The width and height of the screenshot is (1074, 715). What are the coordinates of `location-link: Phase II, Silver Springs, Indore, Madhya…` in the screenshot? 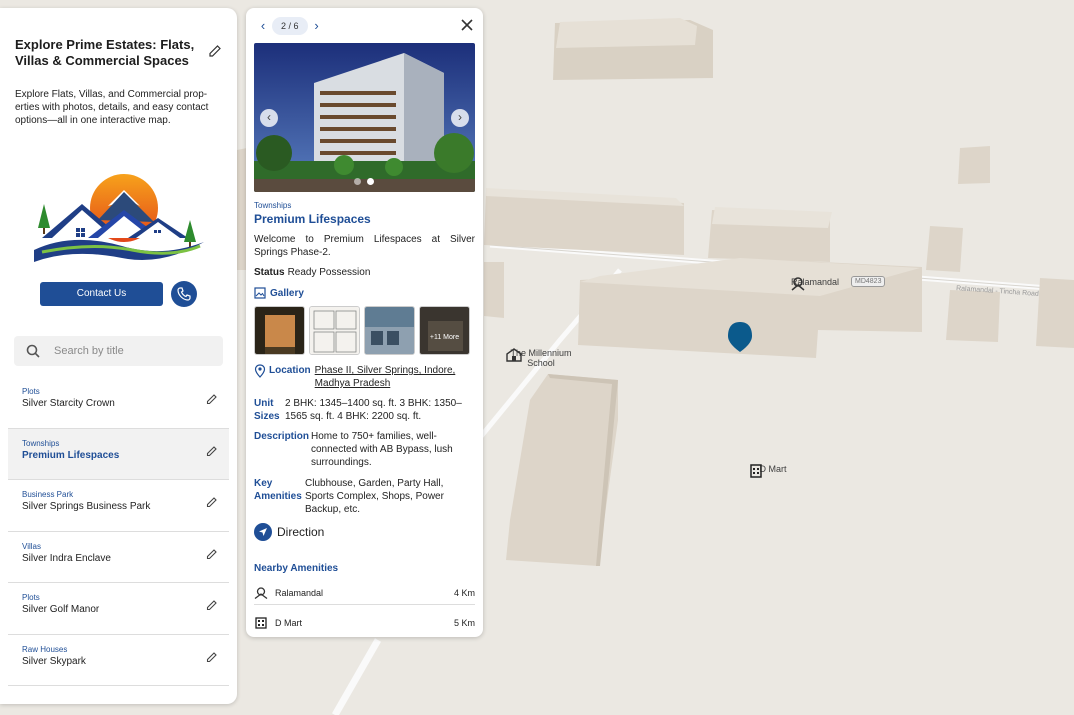 It's located at (390, 377).